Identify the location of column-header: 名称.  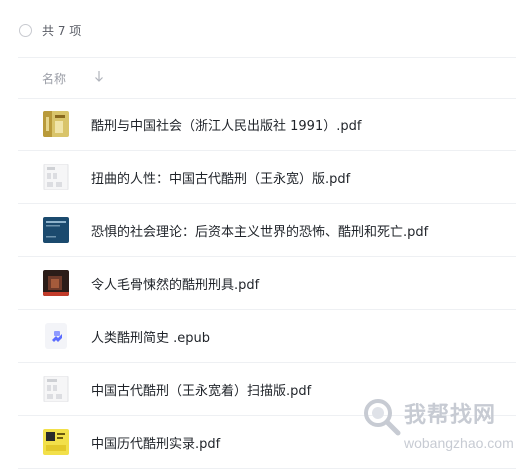
(267, 78).